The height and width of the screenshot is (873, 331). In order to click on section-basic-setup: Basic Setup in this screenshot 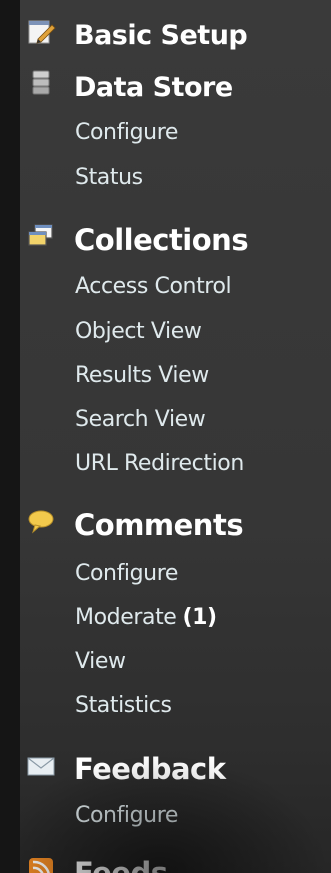, I will do `click(138, 35)`.